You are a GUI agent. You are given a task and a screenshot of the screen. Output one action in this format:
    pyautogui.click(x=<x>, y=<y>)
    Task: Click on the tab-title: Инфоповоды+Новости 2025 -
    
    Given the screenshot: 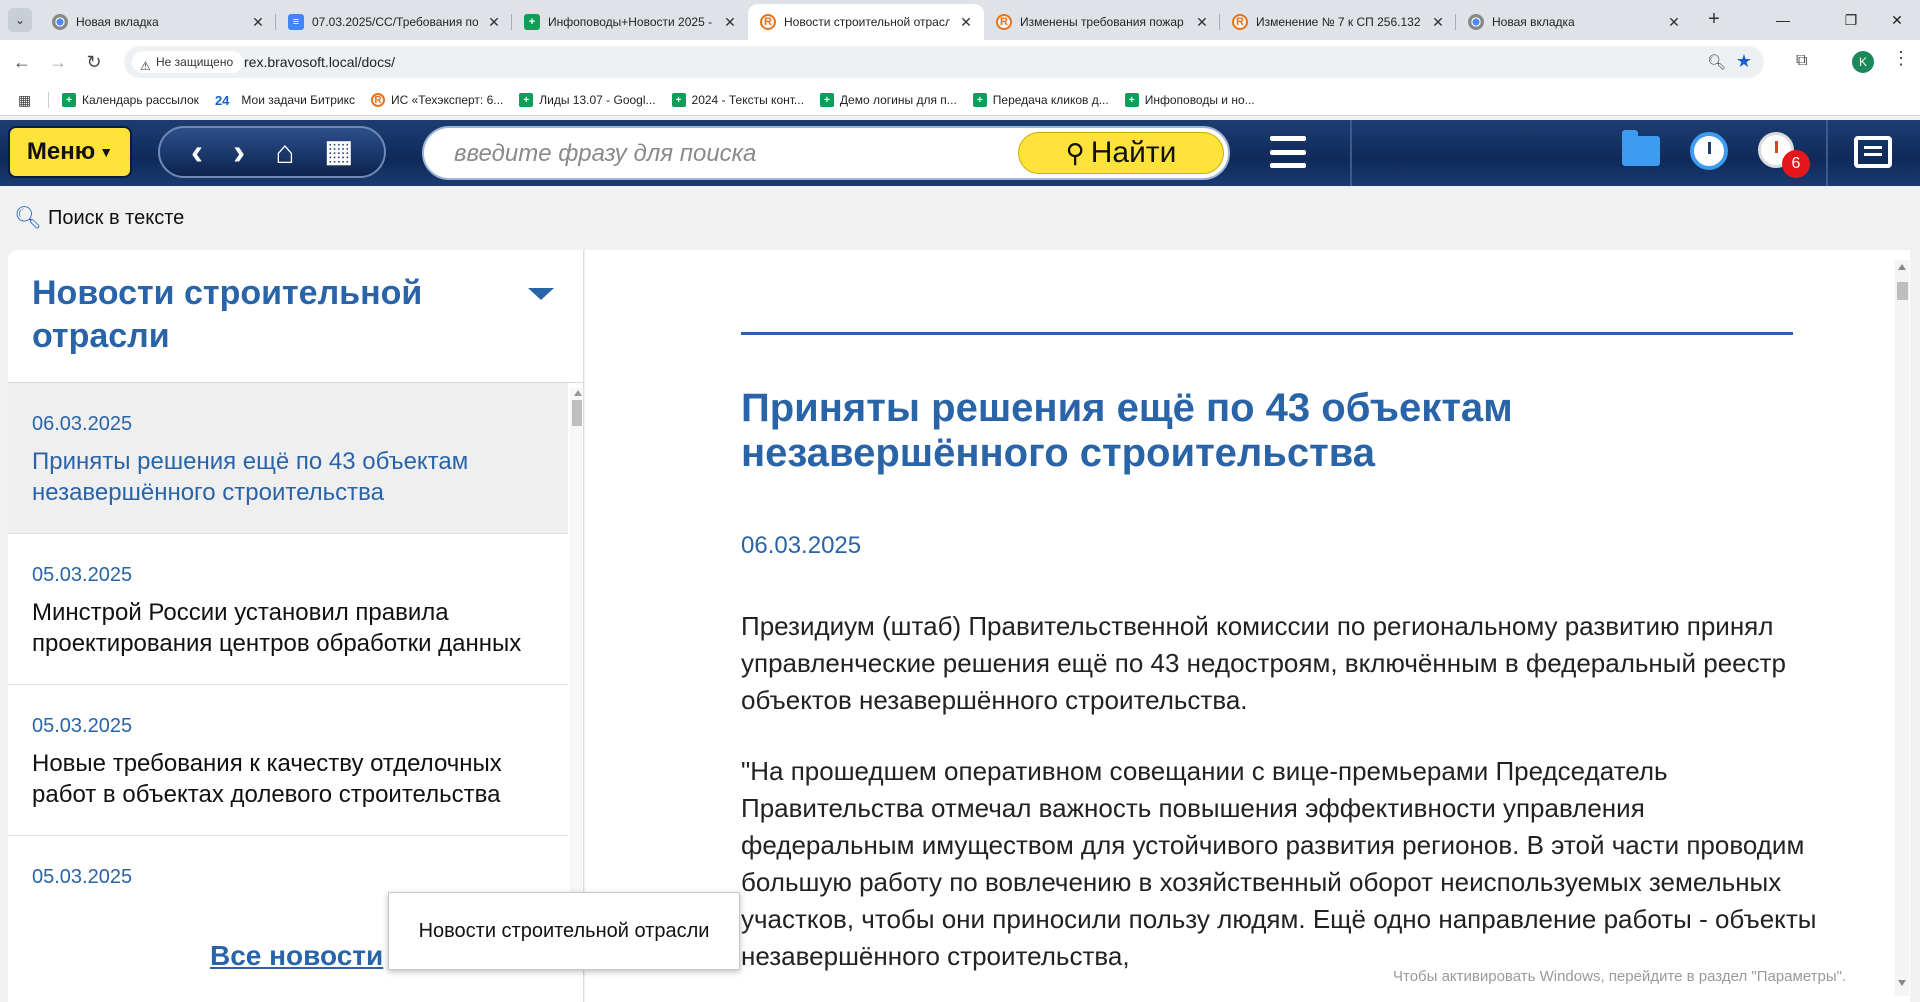 What is the action you would take?
    pyautogui.click(x=630, y=22)
    